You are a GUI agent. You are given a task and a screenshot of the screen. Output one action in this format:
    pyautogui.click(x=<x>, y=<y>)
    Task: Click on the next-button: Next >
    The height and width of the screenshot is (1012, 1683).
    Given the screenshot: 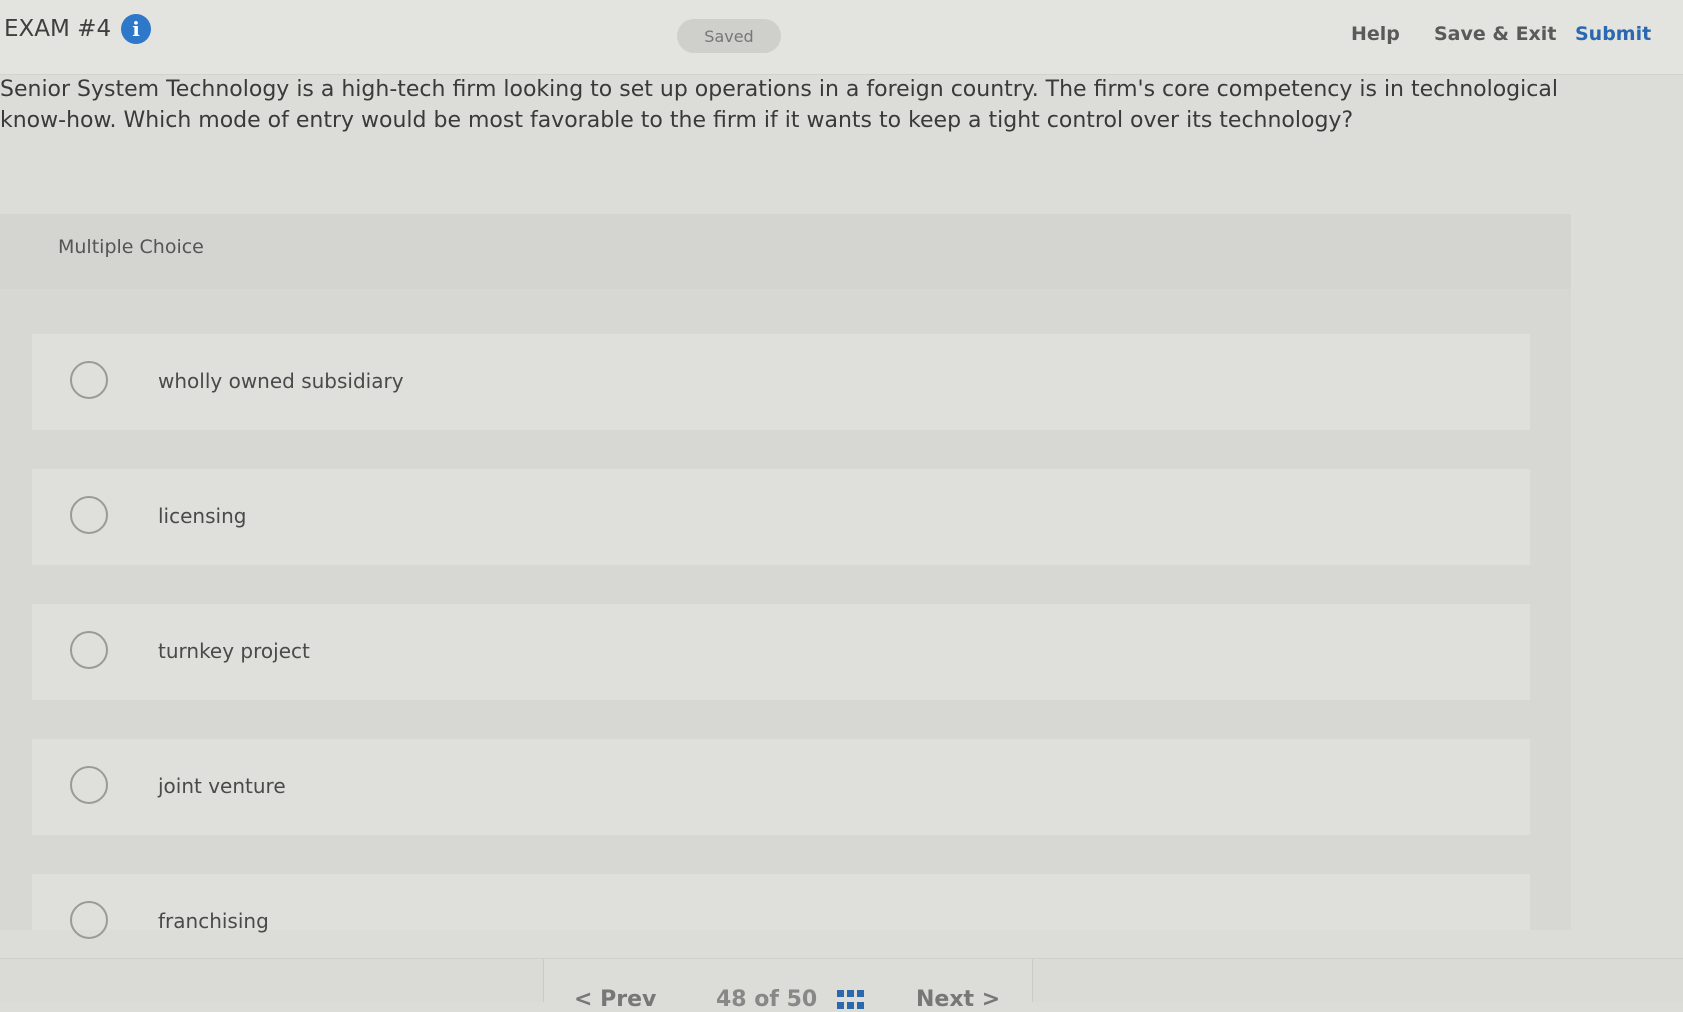 What is the action you would take?
    pyautogui.click(x=958, y=999)
    